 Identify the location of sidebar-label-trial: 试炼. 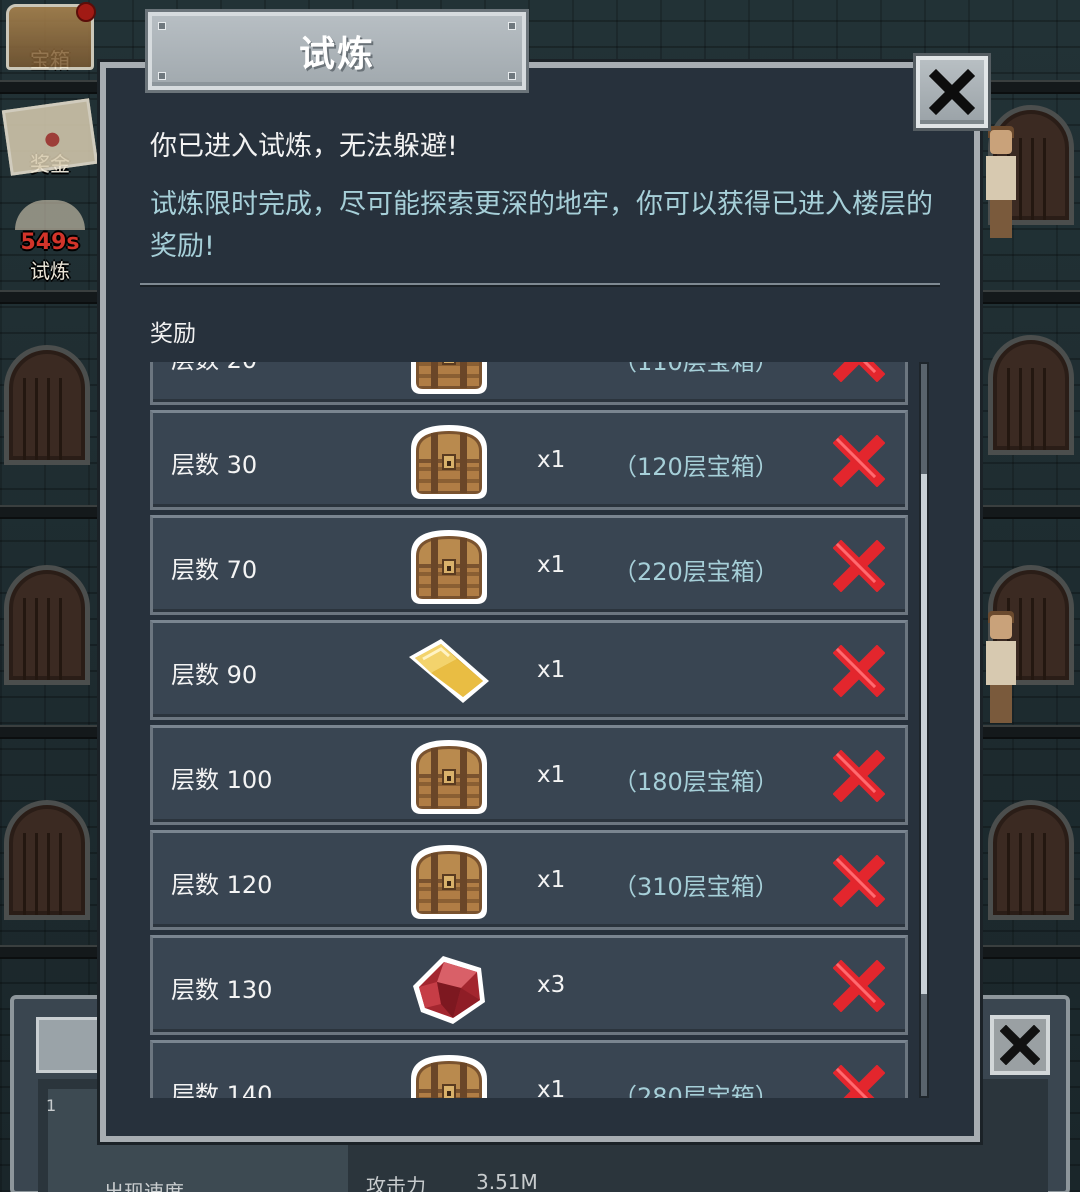
(50, 271).